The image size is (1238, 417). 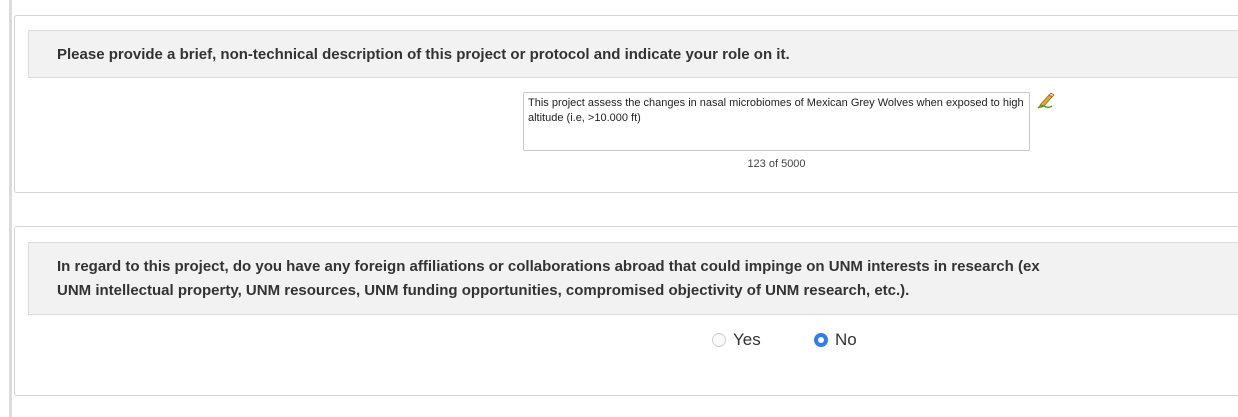 What do you see at coordinates (10, 208) in the screenshot?
I see `left-page-rule` at bounding box center [10, 208].